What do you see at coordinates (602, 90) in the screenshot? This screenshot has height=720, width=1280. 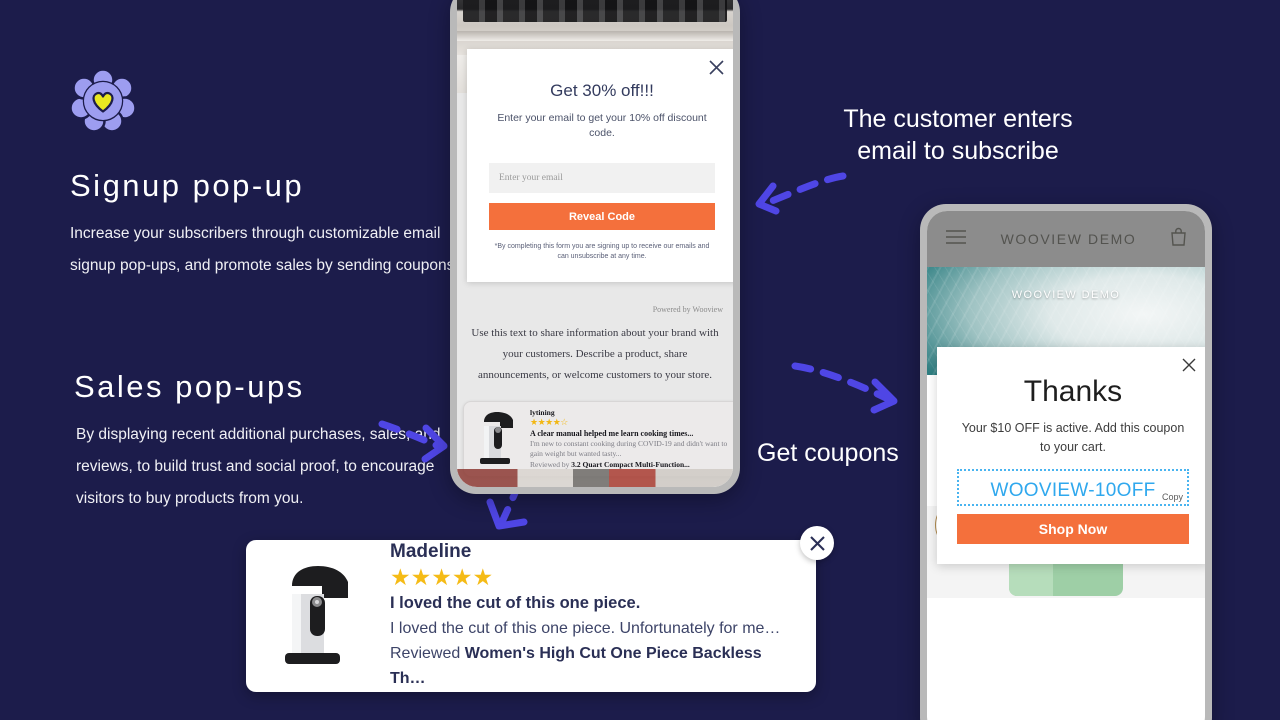 I see `signup-popup-title: Get 30% off!!!` at bounding box center [602, 90].